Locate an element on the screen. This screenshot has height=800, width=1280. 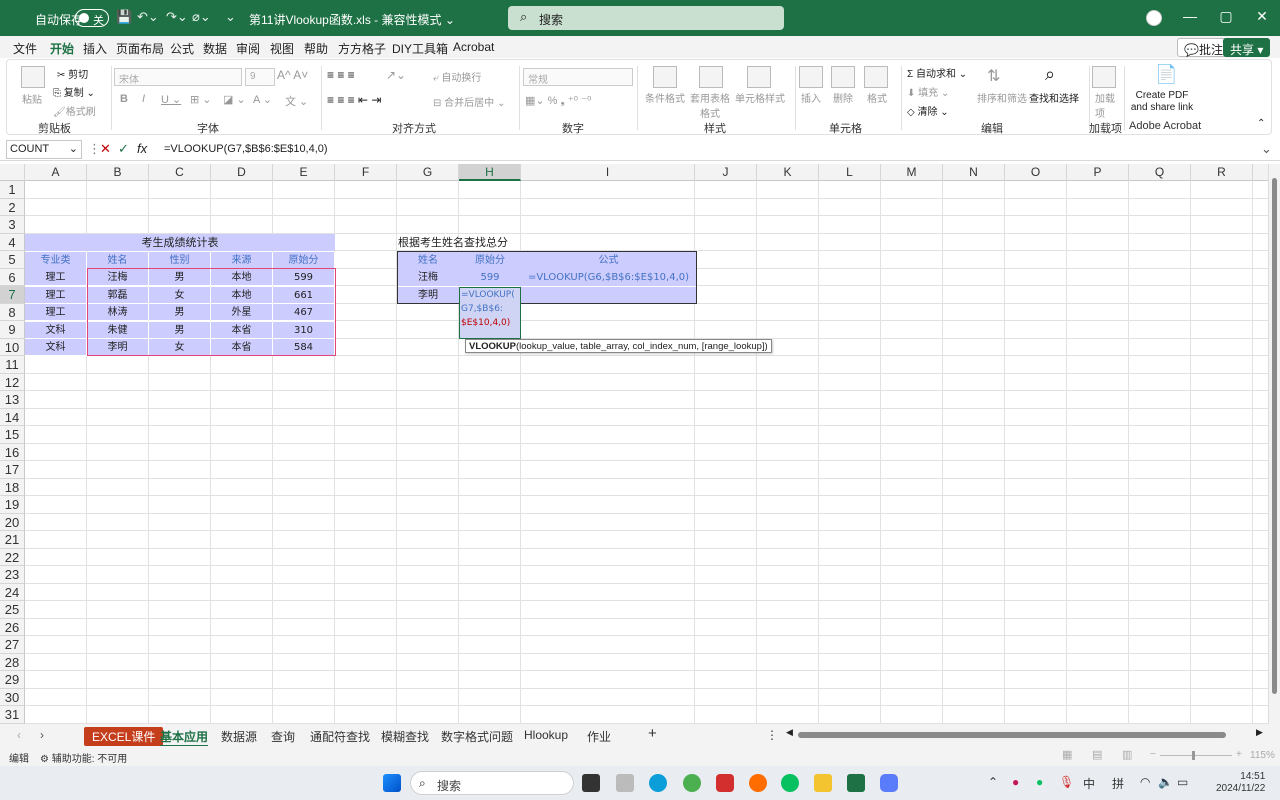
file-explorer-icon is located at coordinates (823, 783).